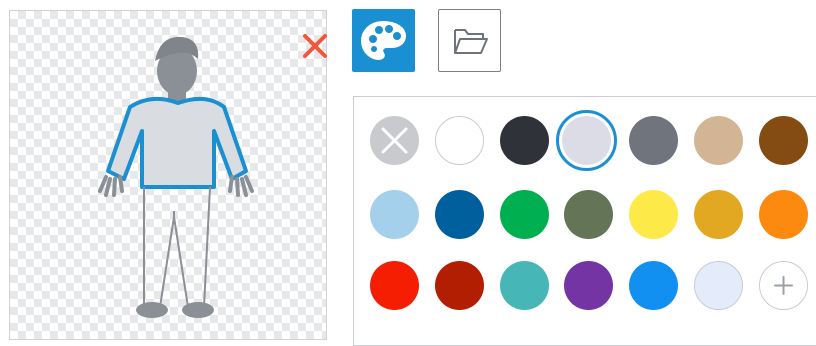  I want to click on swatch-yellow, so click(653, 214).